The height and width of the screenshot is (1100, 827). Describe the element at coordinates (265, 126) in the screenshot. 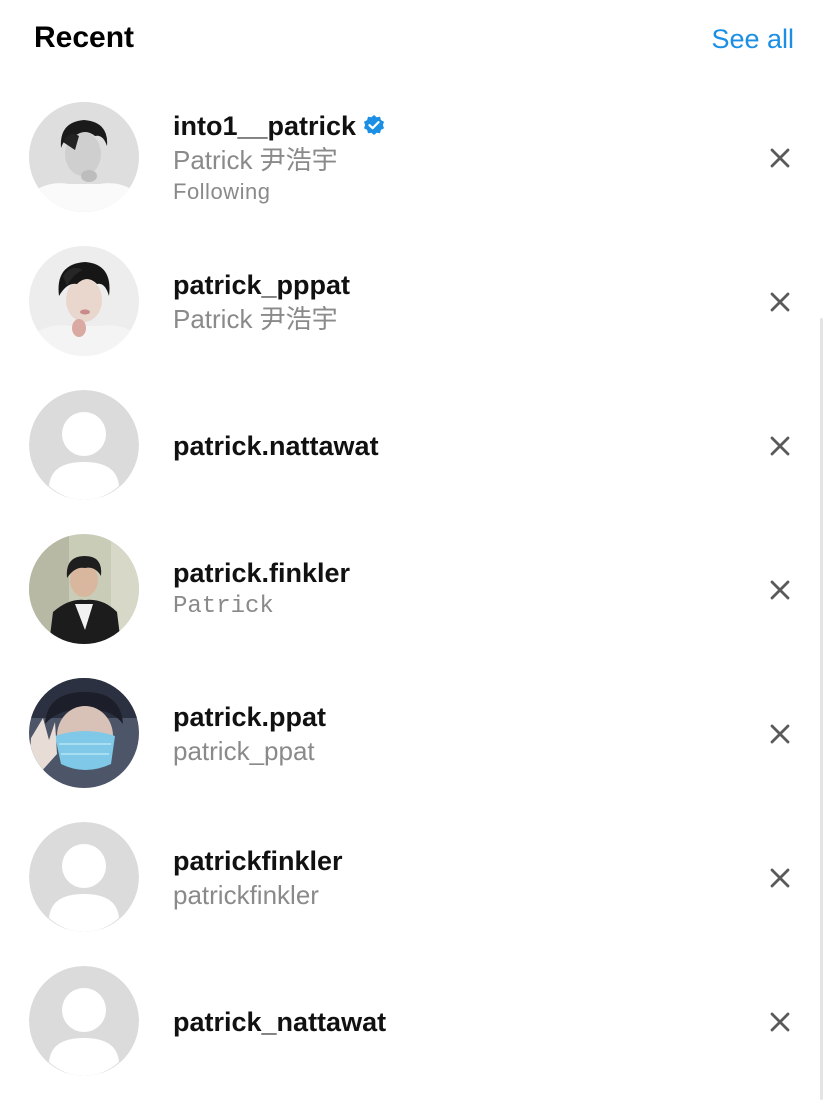

I see `username: into1__patrick` at that location.